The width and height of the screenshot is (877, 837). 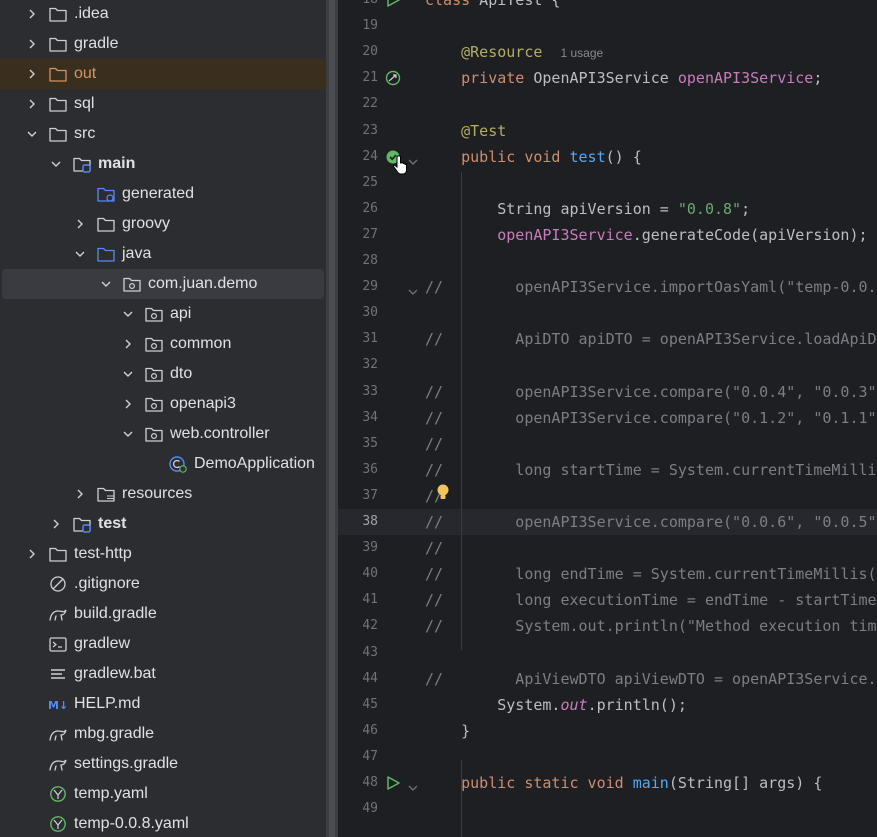 I want to click on tree-item-sql: sql, so click(x=163, y=104).